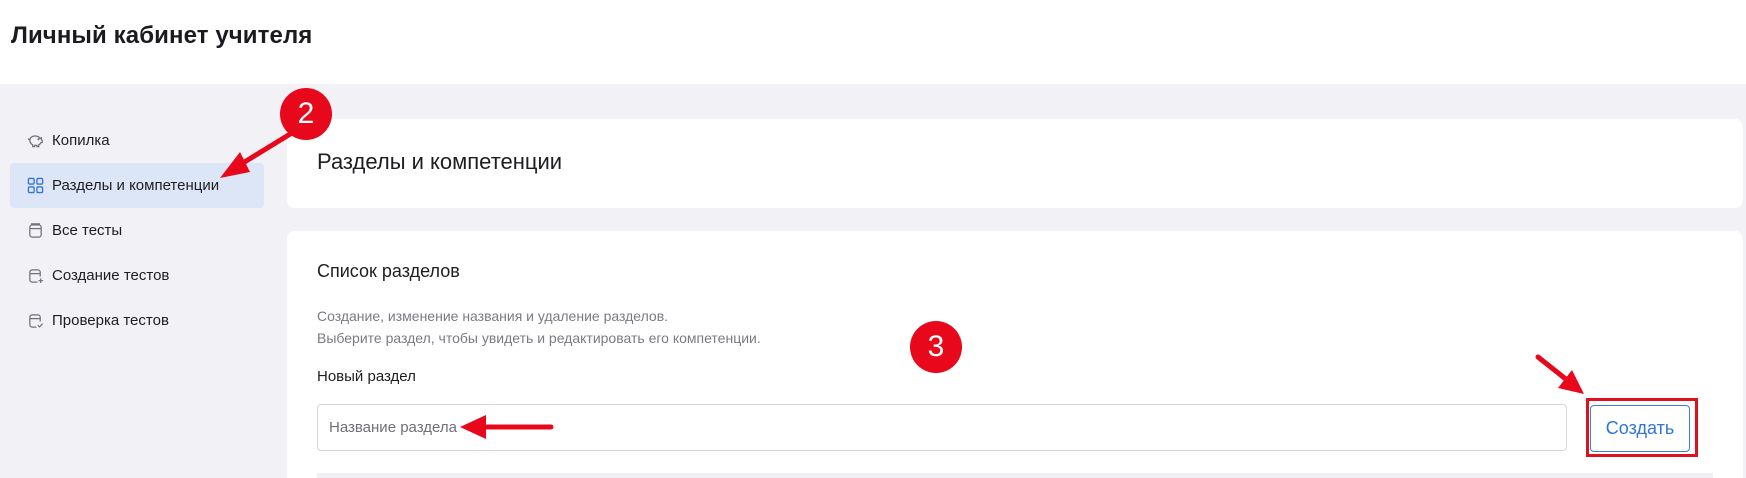  What do you see at coordinates (1640, 428) in the screenshot?
I see `create-button: Создать` at bounding box center [1640, 428].